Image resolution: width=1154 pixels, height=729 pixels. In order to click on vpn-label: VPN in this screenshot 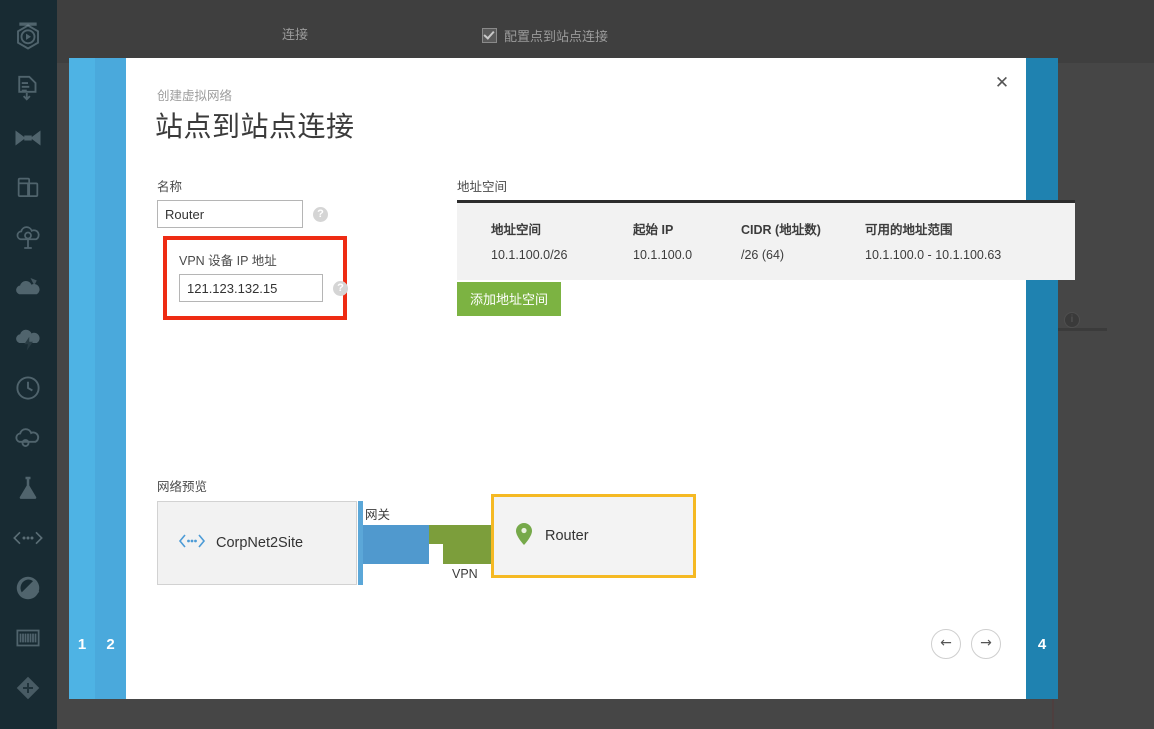, I will do `click(465, 574)`.